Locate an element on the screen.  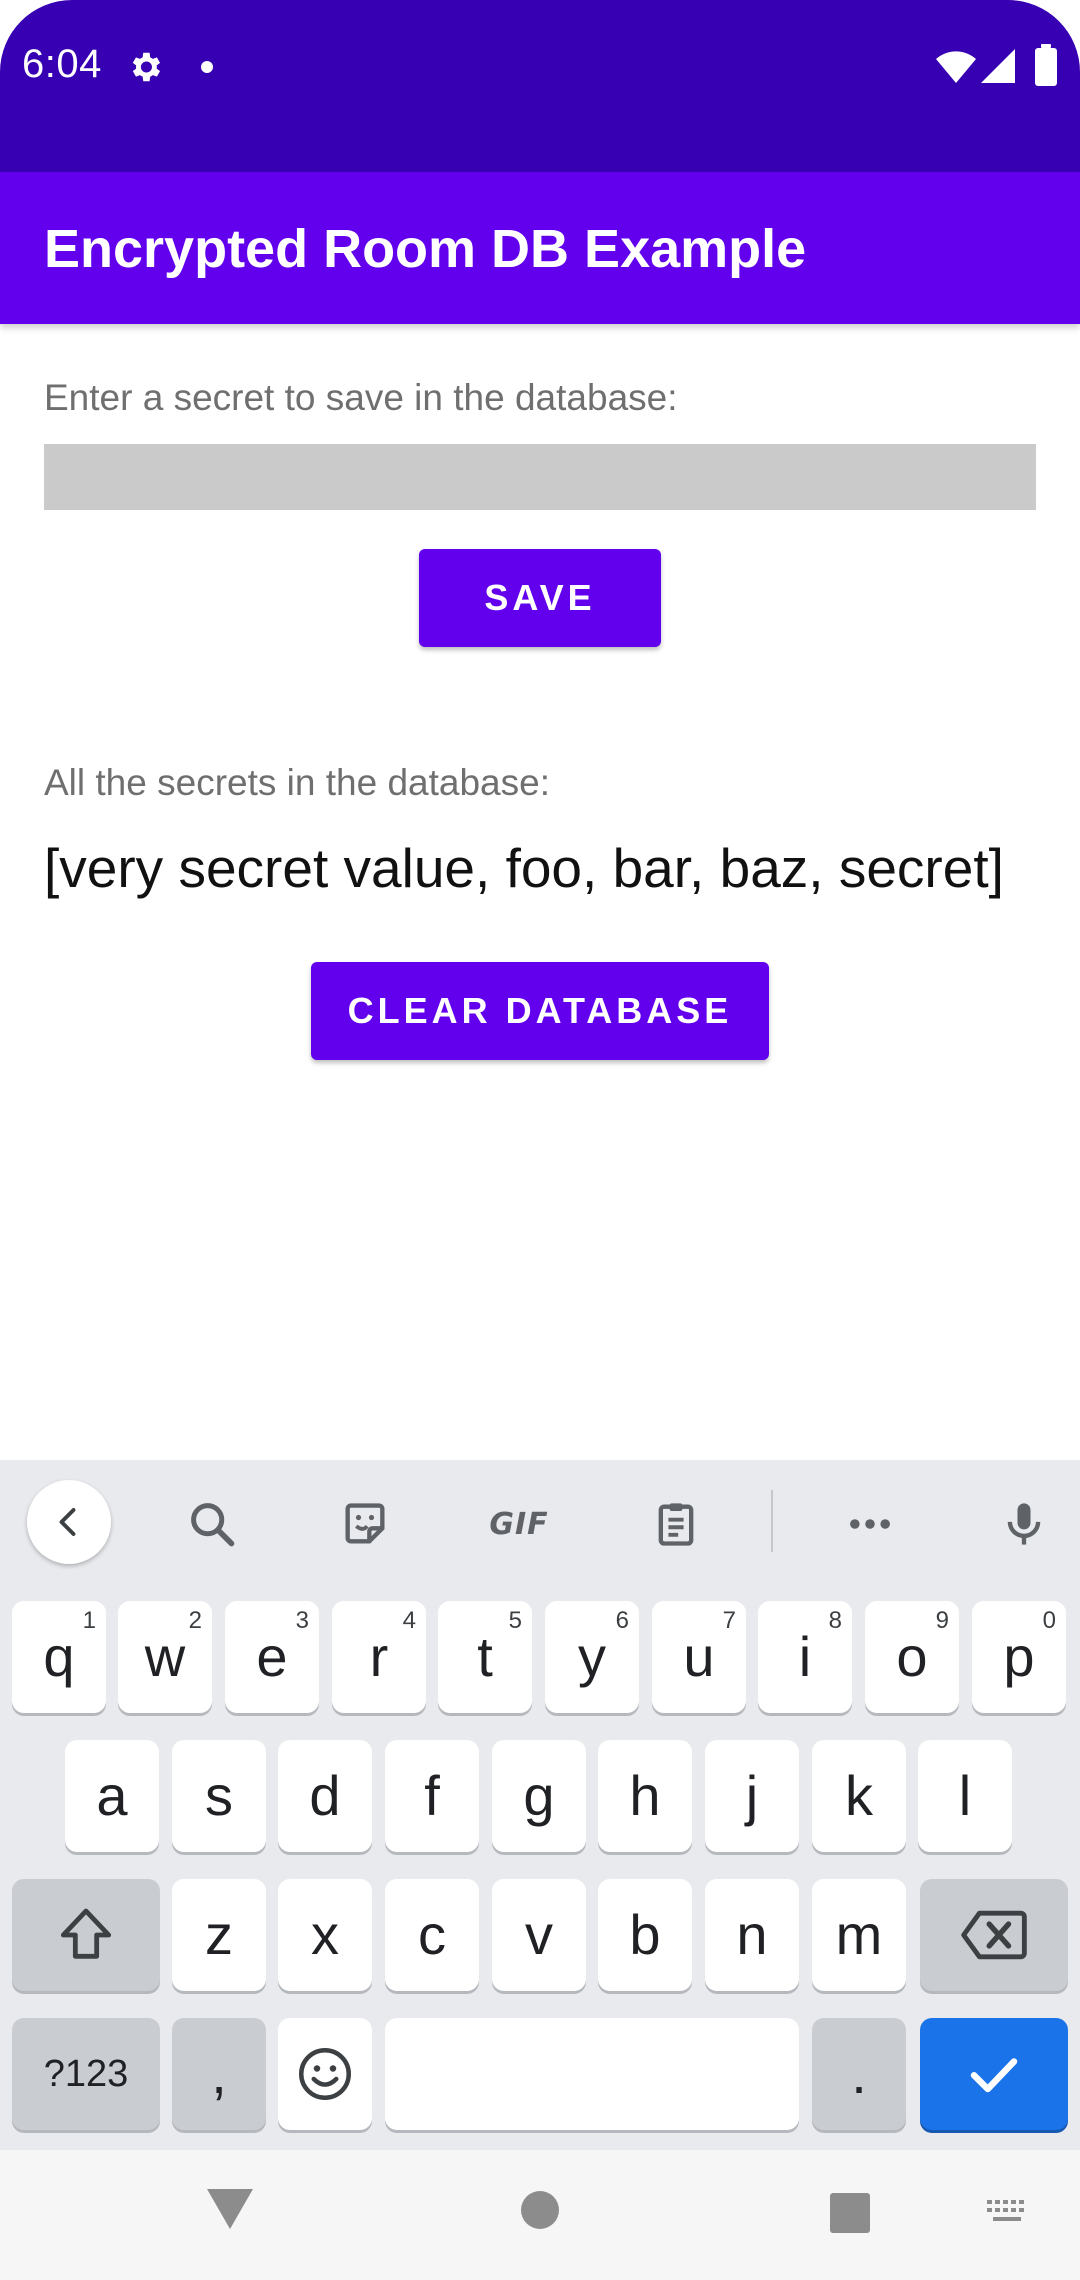
key-o: o9 is located at coordinates (912, 1657).